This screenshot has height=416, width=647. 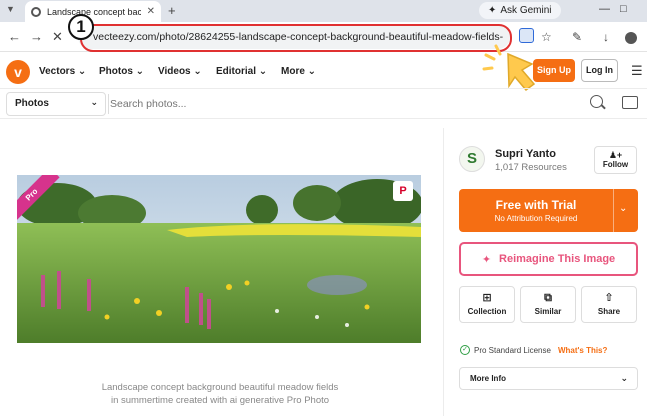 I want to click on minimize-icon: —, so click(x=604, y=9).